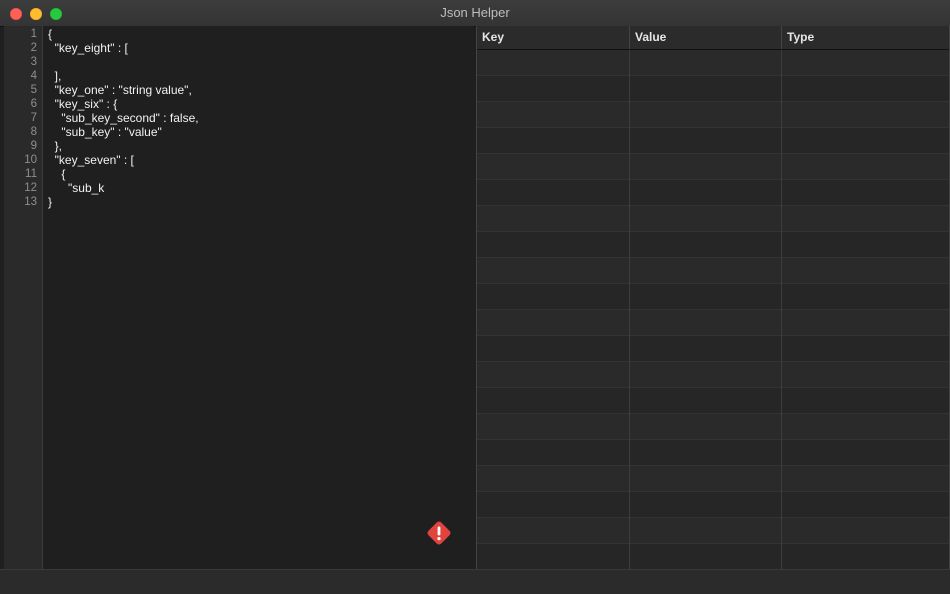  Describe the element at coordinates (55, 76) in the screenshot. I see `code-line: ],` at that location.